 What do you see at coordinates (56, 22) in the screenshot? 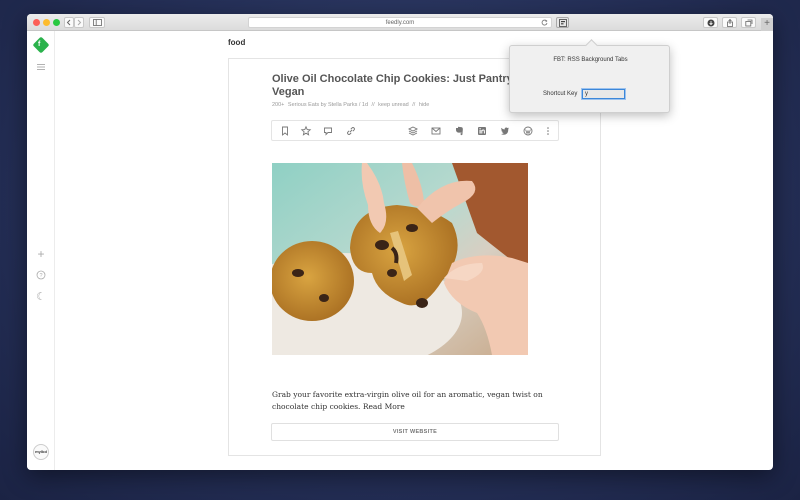
I see `zoom-window-button` at bounding box center [56, 22].